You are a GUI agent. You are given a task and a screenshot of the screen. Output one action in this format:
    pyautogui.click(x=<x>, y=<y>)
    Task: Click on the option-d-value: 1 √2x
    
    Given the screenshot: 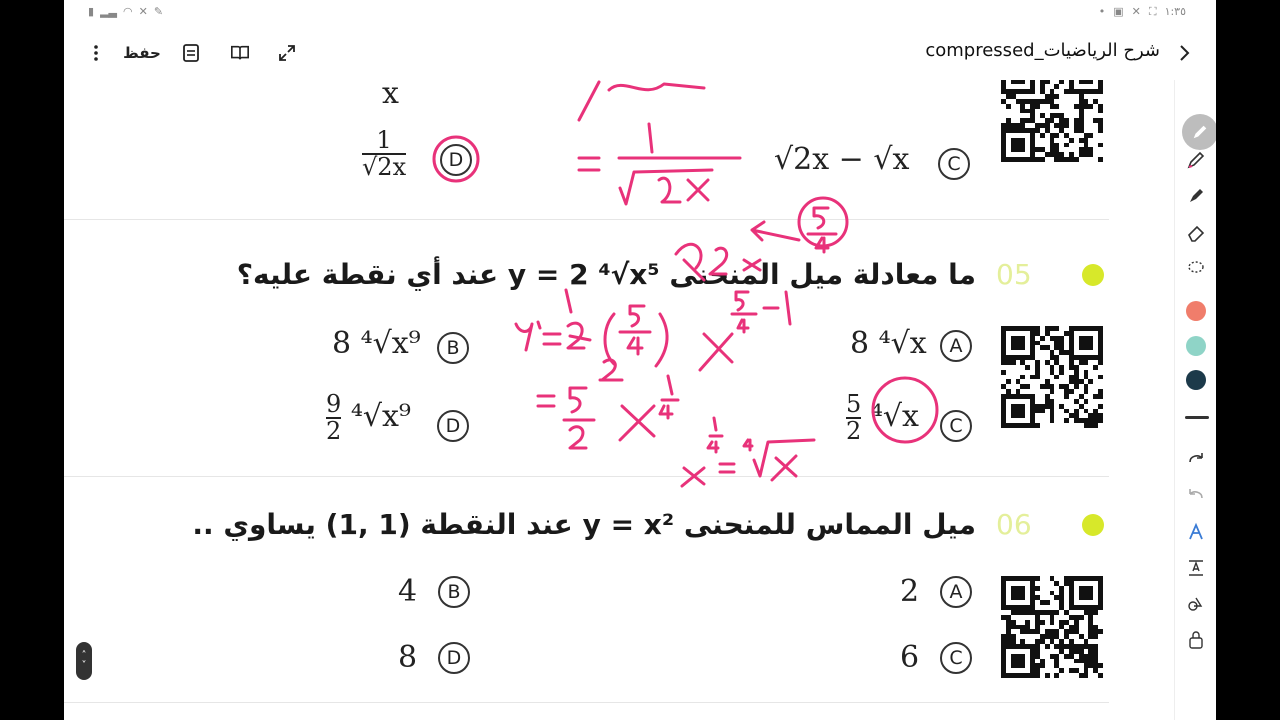 What is the action you would take?
    pyautogui.click(x=384, y=153)
    